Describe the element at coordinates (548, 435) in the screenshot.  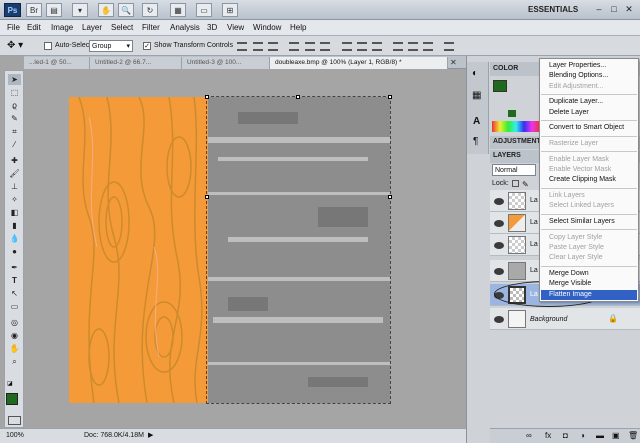
I see `layer-style-icon: fx` at that location.